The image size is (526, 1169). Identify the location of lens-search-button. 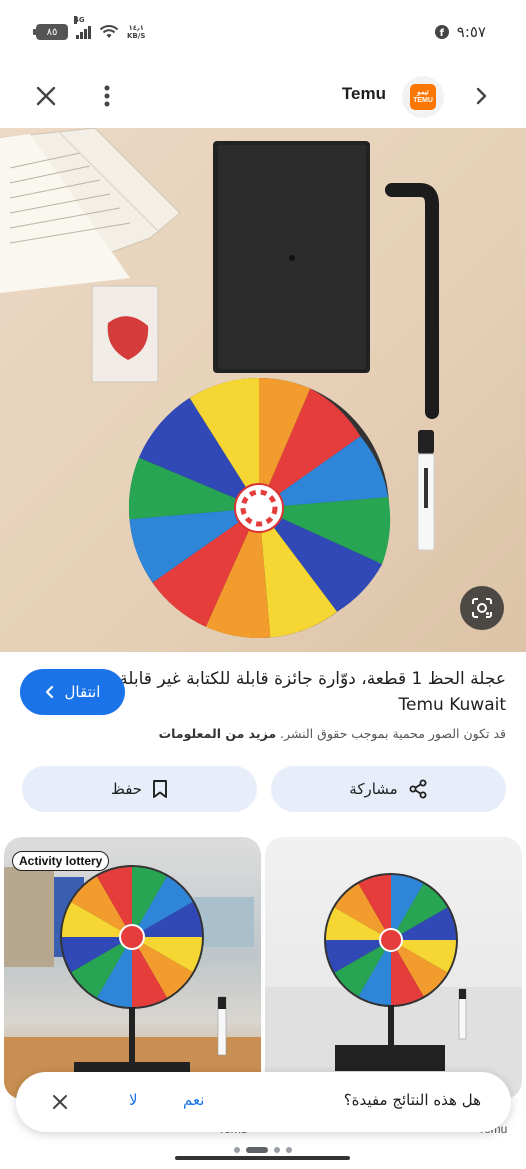
(482, 608).